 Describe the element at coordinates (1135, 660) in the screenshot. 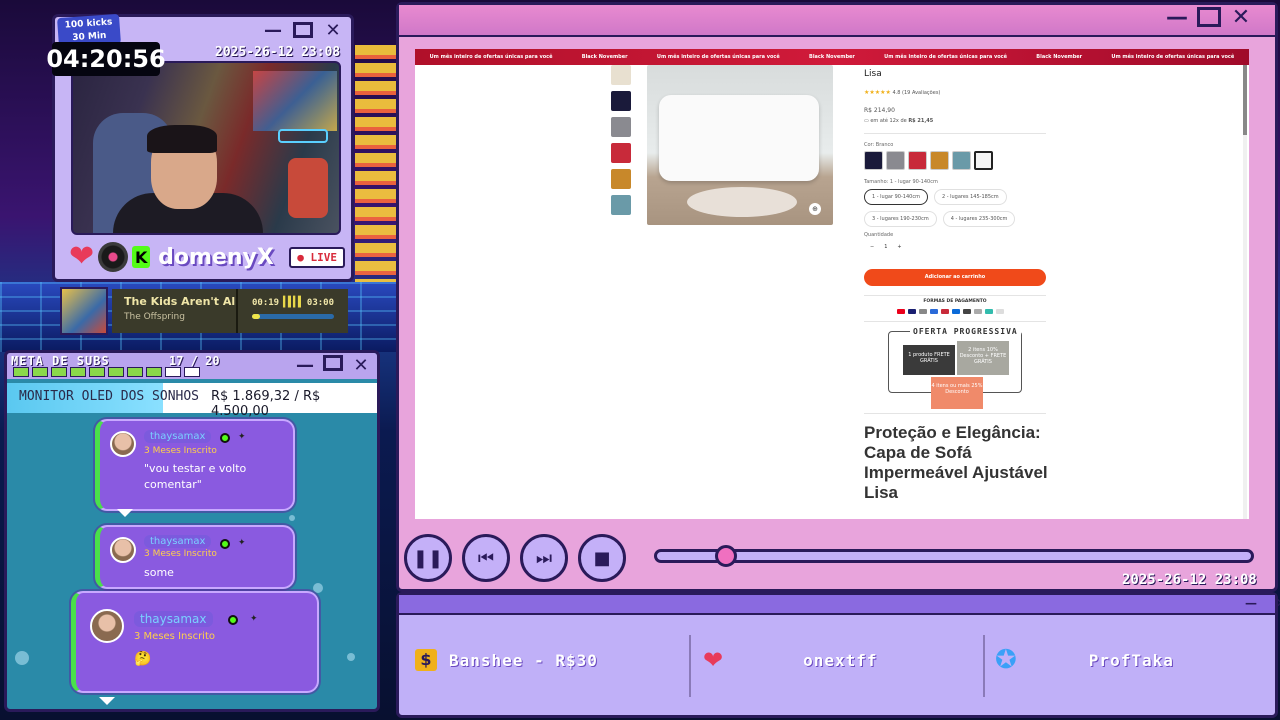

I see `latest-subscriber: ✪ ProfTaka` at that location.